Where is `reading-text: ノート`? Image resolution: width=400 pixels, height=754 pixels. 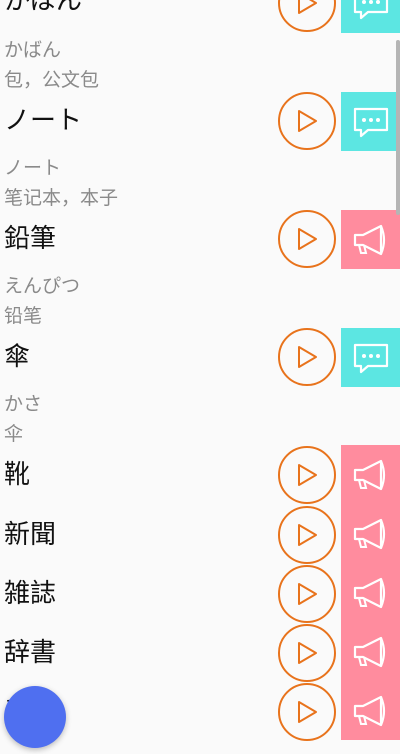
reading-text: ノート is located at coordinates (33, 168).